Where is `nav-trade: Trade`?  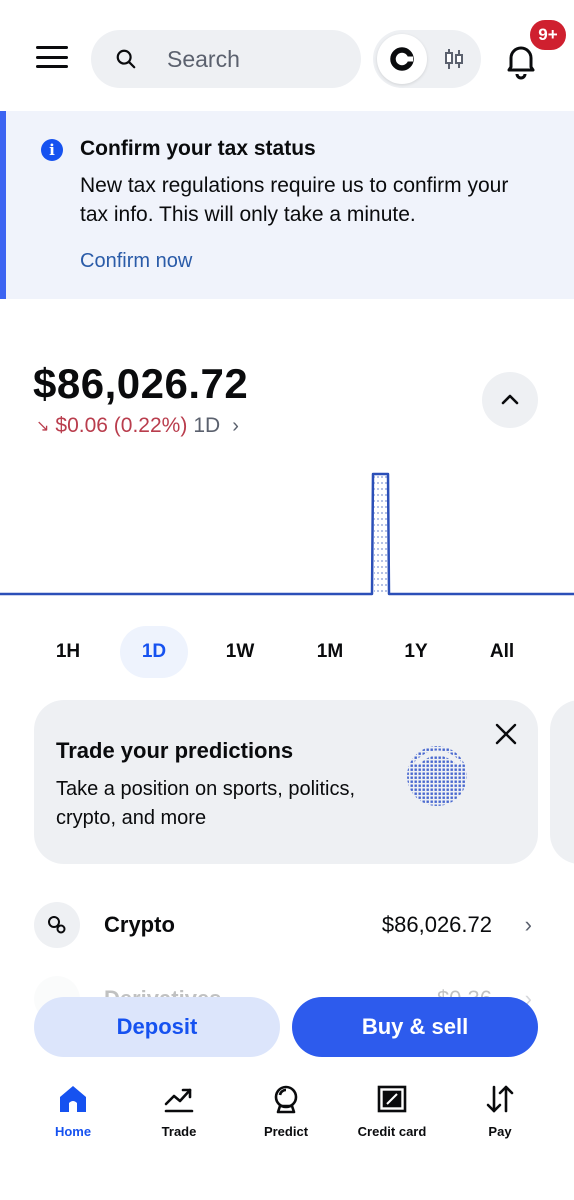
nav-trade: Trade is located at coordinates (179, 1117).